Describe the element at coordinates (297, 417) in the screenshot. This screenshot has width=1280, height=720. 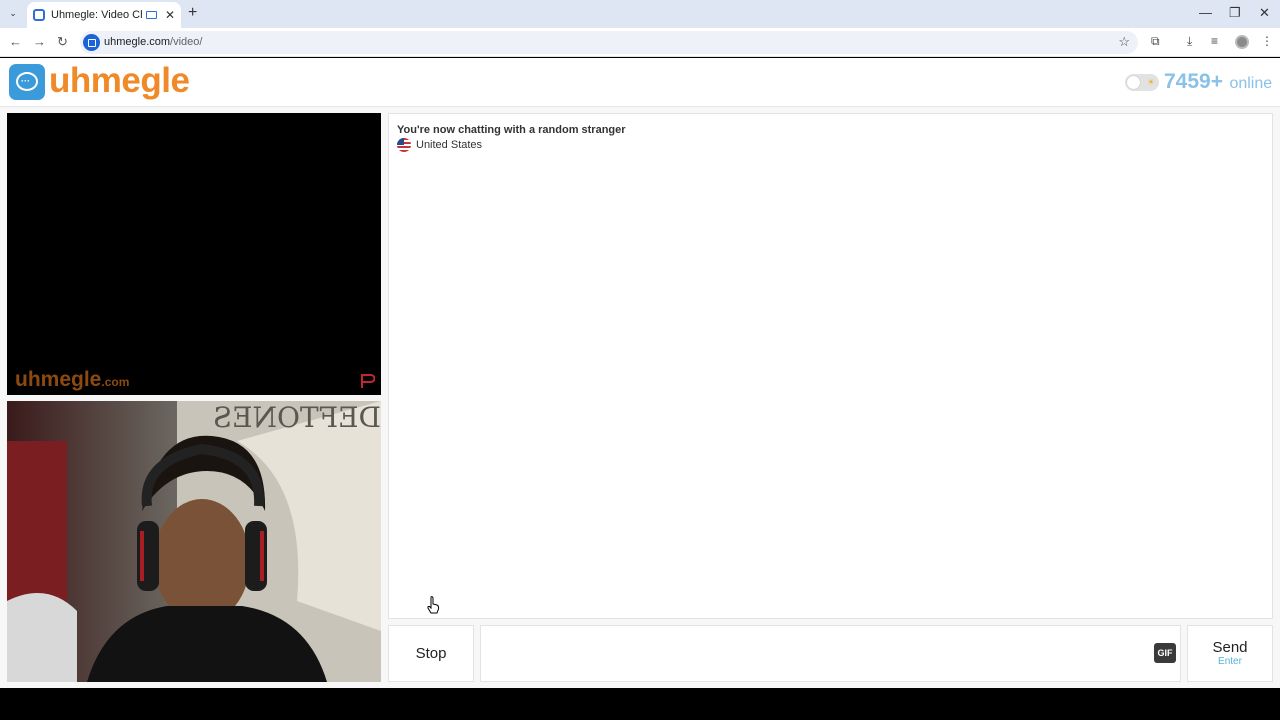
I see `svg-text: DEFTONES` at that location.